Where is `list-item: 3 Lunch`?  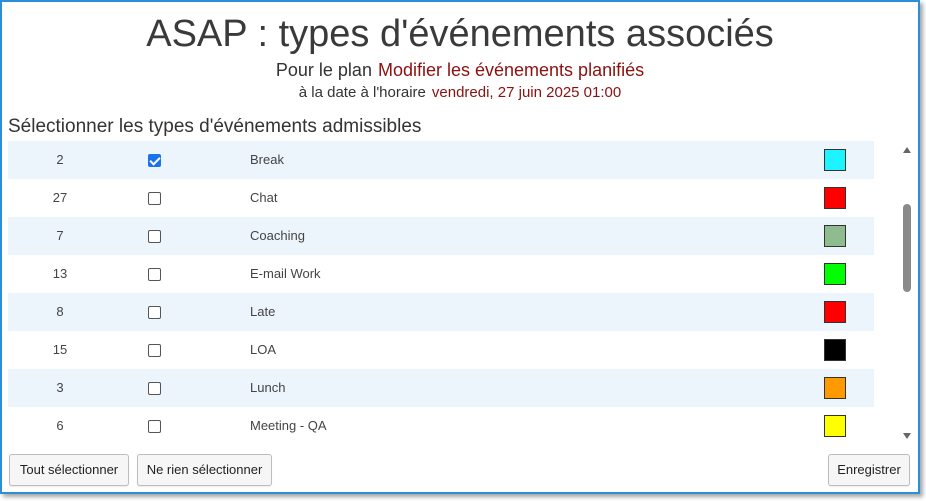
list-item: 3 Lunch is located at coordinates (441, 388).